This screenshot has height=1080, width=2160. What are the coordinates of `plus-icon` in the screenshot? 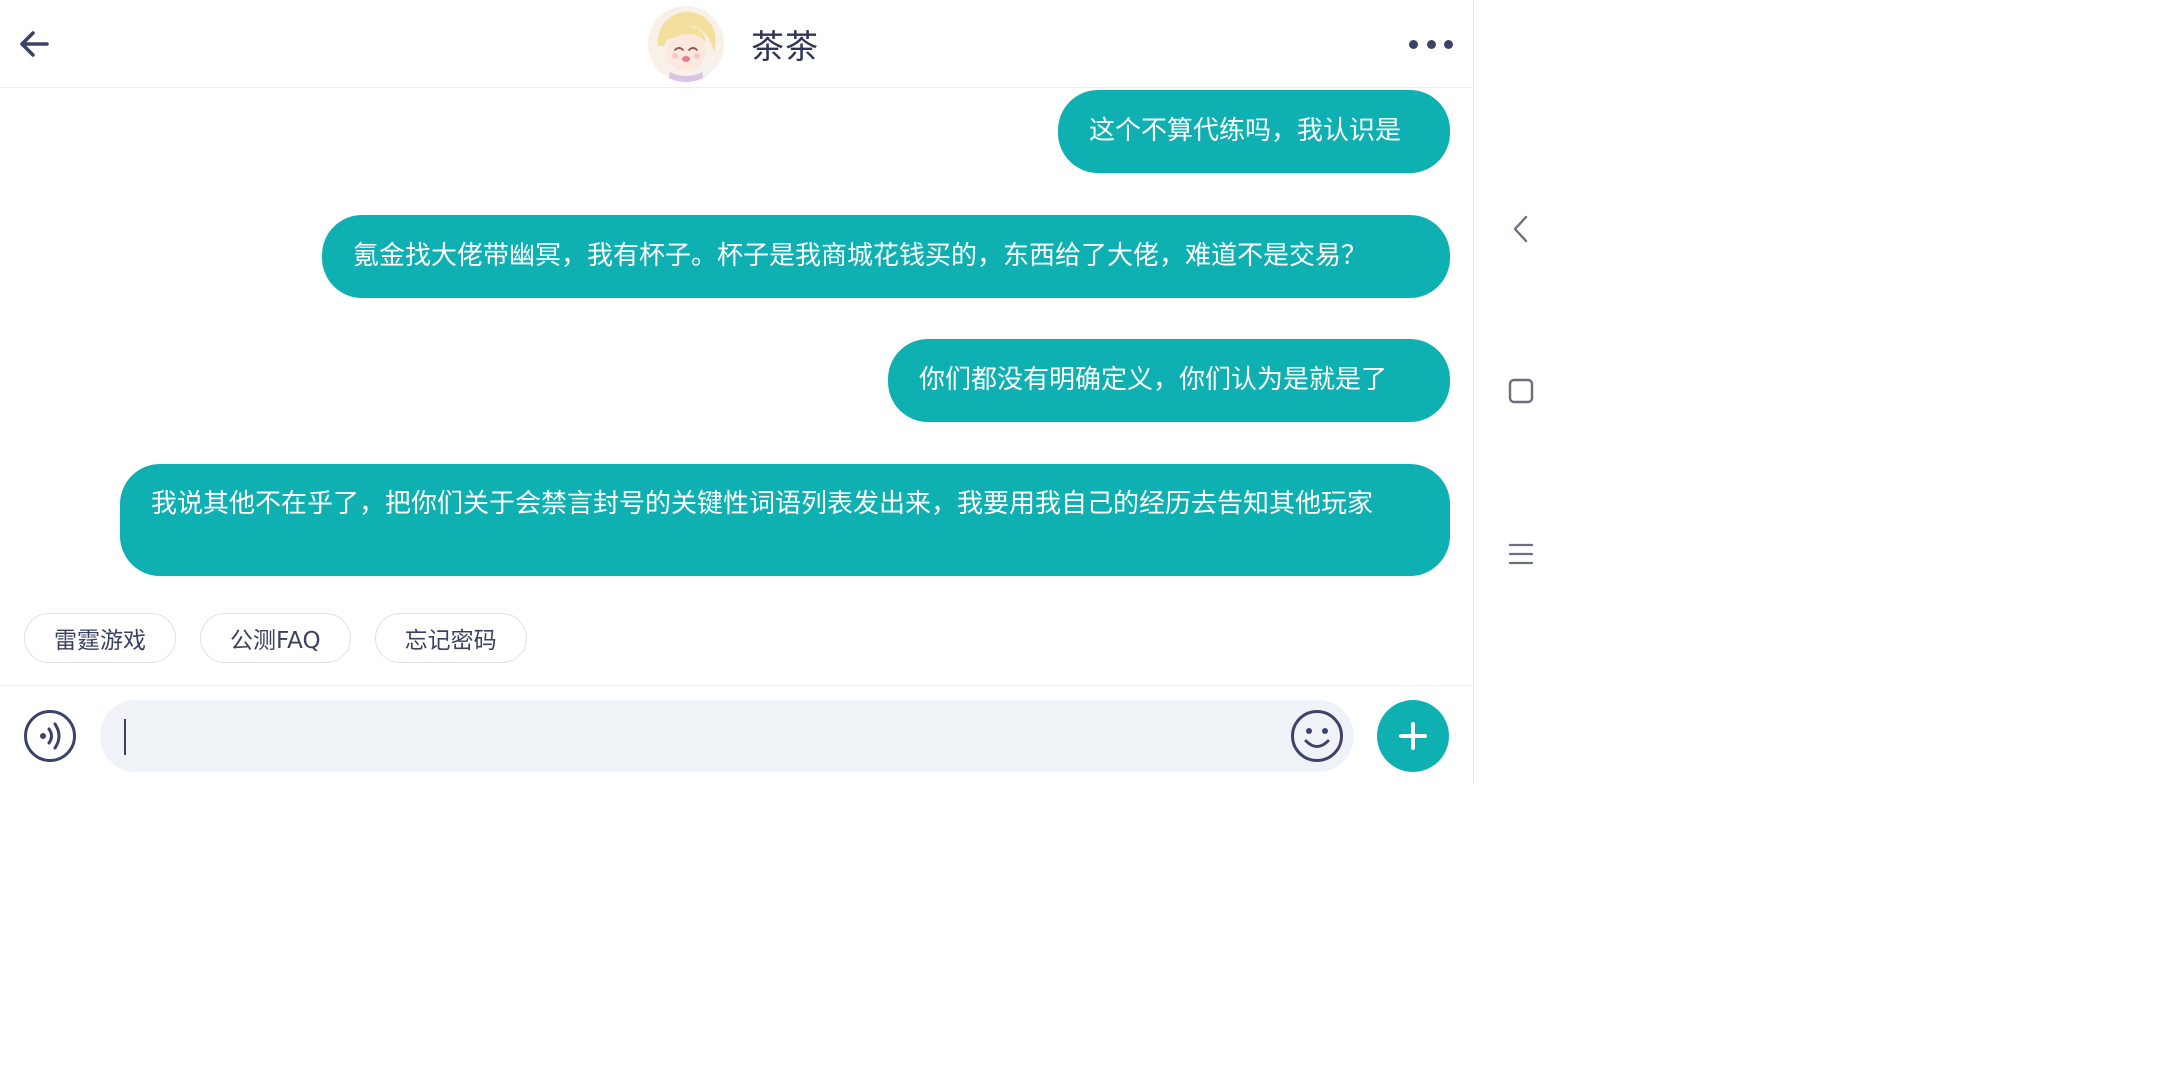 It's located at (1413, 736).